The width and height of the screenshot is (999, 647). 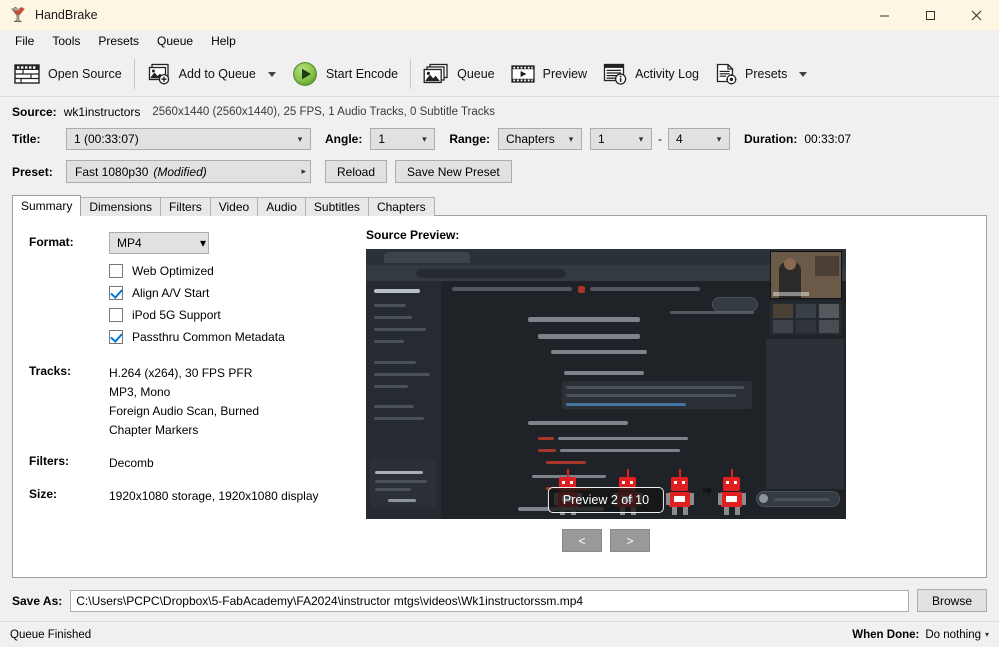 I want to click on align-av-start-checkbox, so click(x=116, y=293).